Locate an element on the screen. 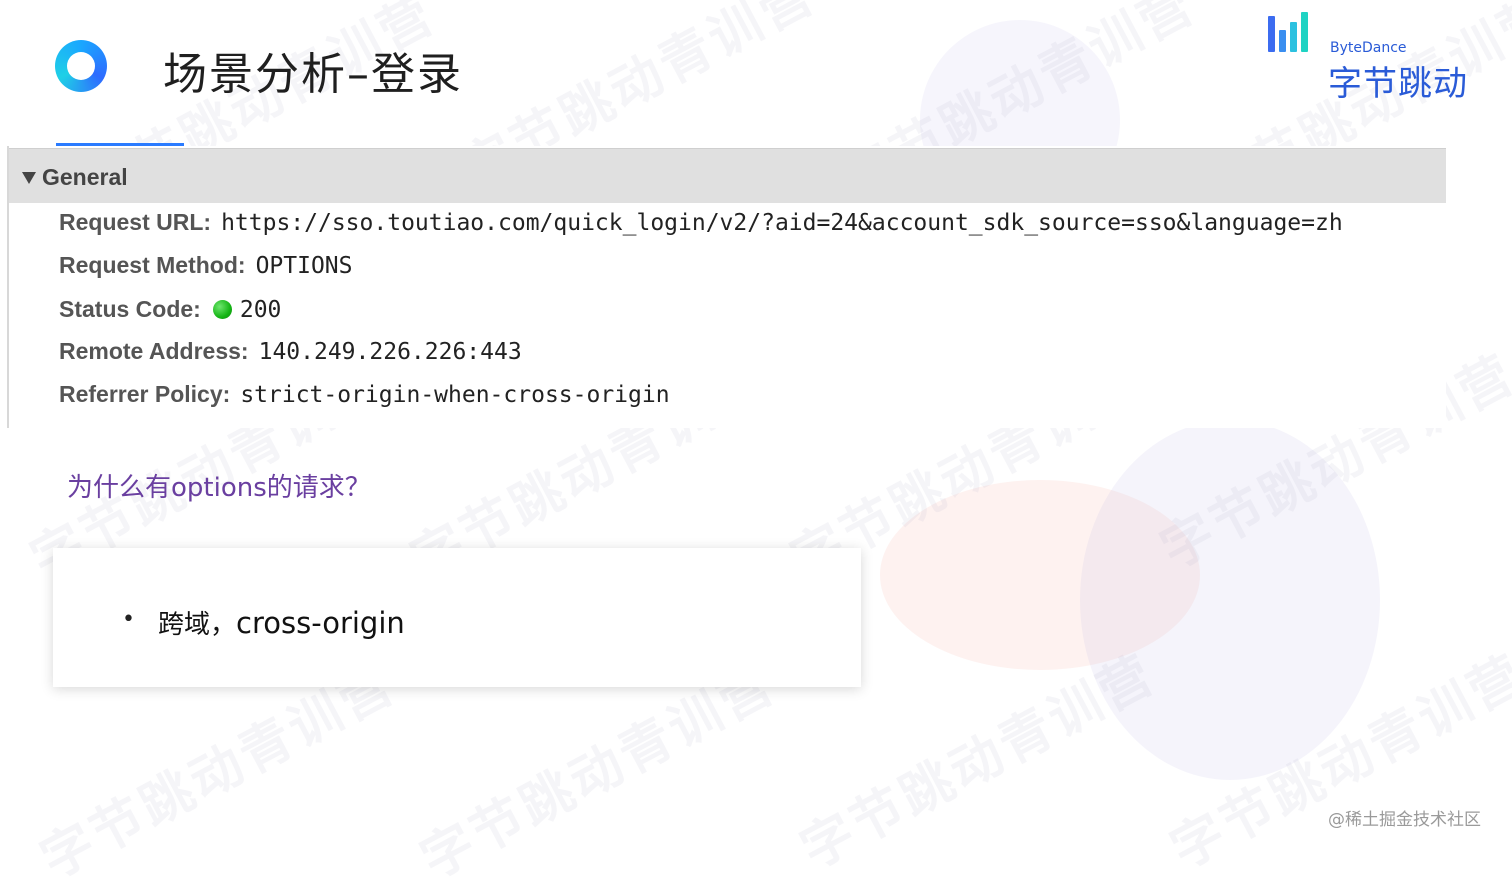 Image resolution: width=1512 pixels, height=893 pixels. question-text: 为什么有options的请求？ is located at coordinates (219, 488).